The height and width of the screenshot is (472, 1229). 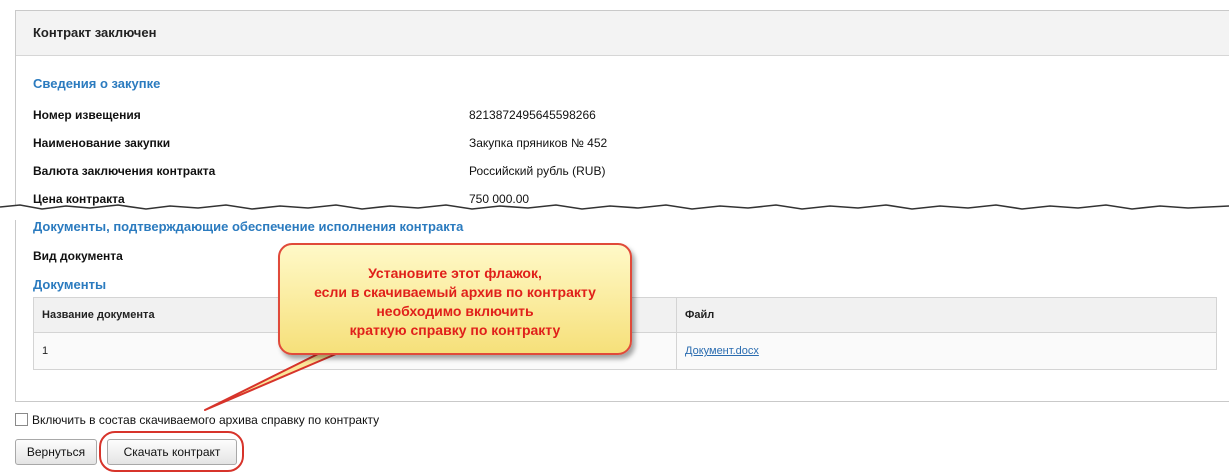 What do you see at coordinates (538, 143) in the screenshot?
I see `purchase-name-value: Закупка пряников № 452` at bounding box center [538, 143].